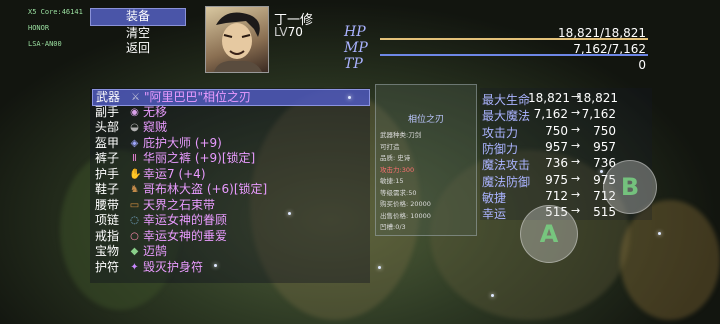  What do you see at coordinates (393, 227) in the screenshot?
I see `item-info-line: 凹槽:0/3` at bounding box center [393, 227].